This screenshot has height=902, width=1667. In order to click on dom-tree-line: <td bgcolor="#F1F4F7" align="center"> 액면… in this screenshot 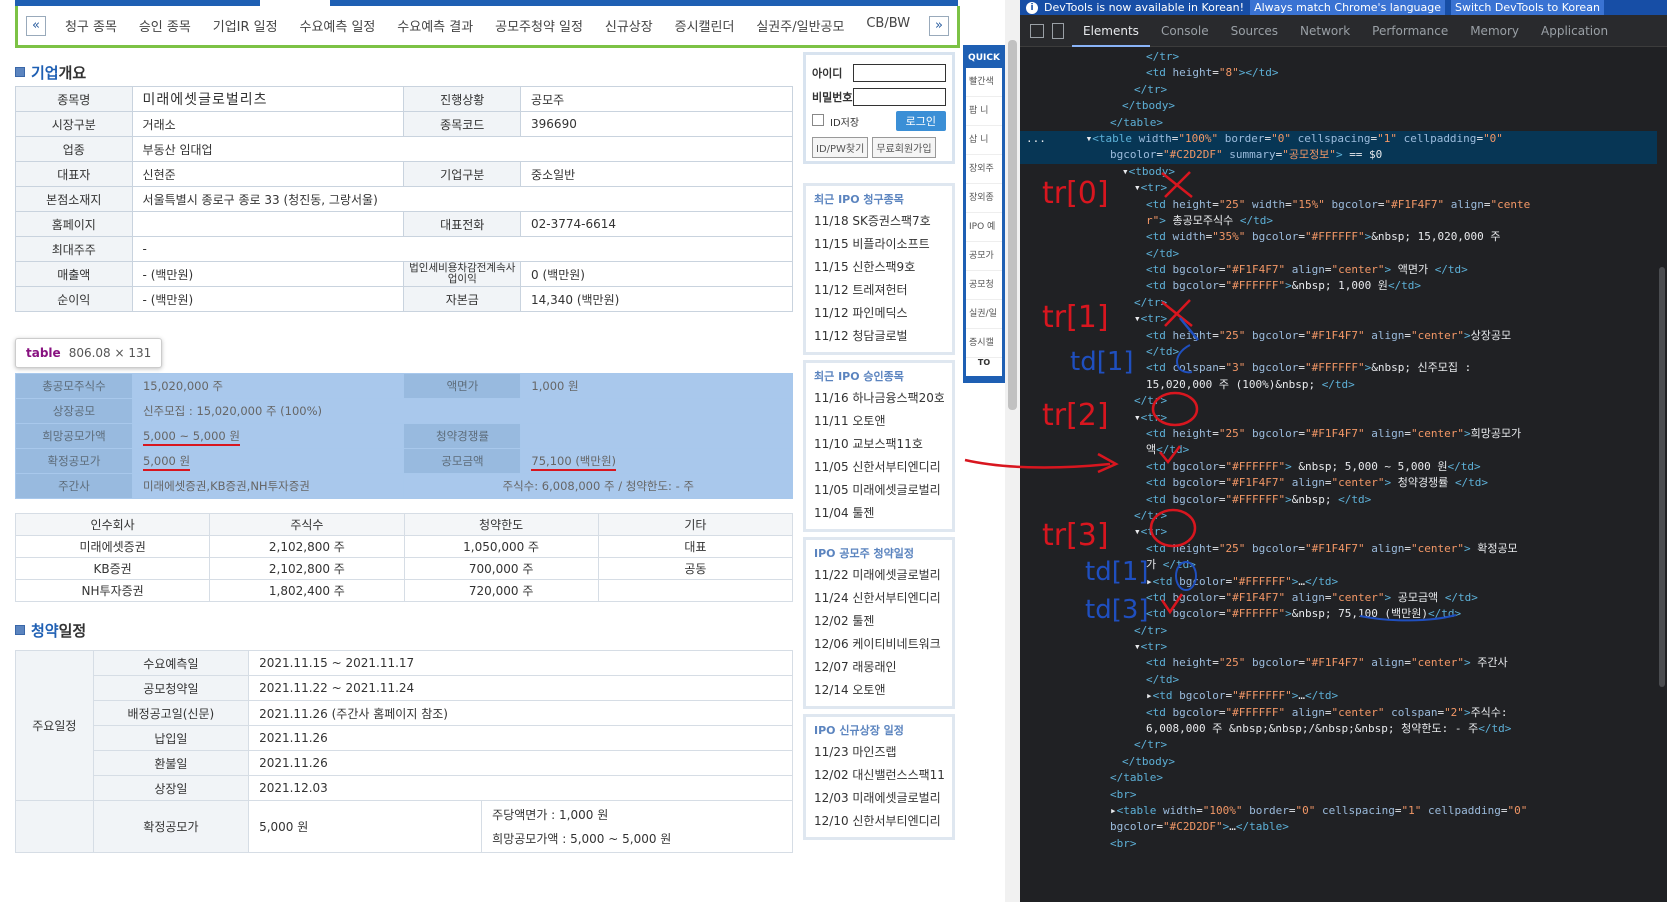, I will do `click(1343, 270)`.